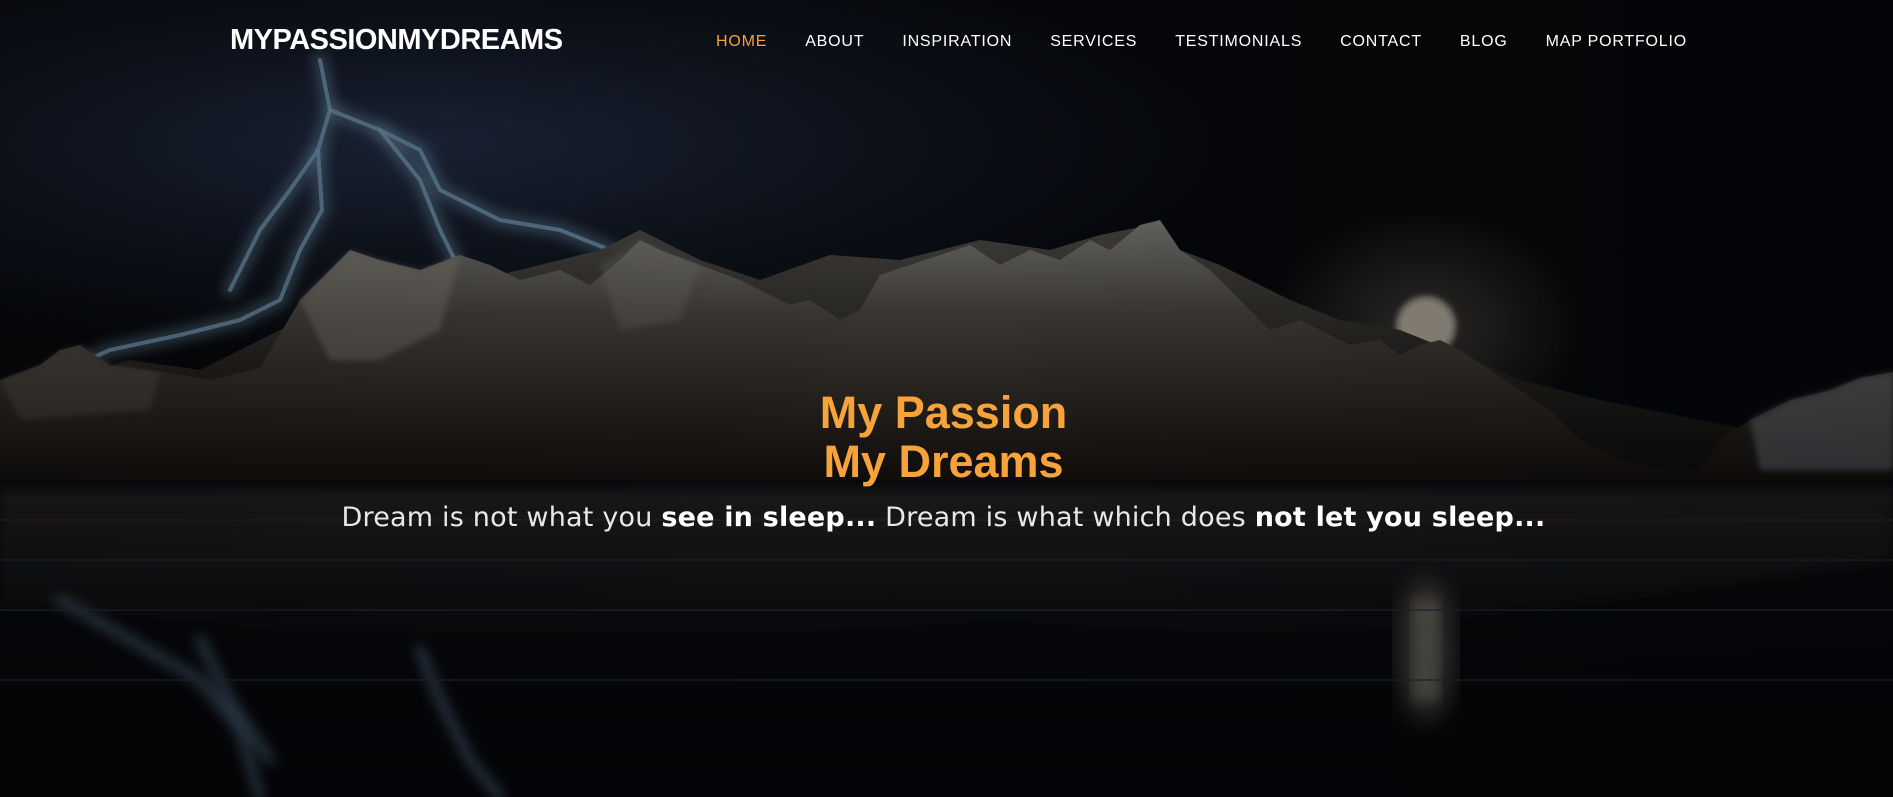 The width and height of the screenshot is (1893, 797). I want to click on nav-item-blog: BLOG, so click(1484, 42).